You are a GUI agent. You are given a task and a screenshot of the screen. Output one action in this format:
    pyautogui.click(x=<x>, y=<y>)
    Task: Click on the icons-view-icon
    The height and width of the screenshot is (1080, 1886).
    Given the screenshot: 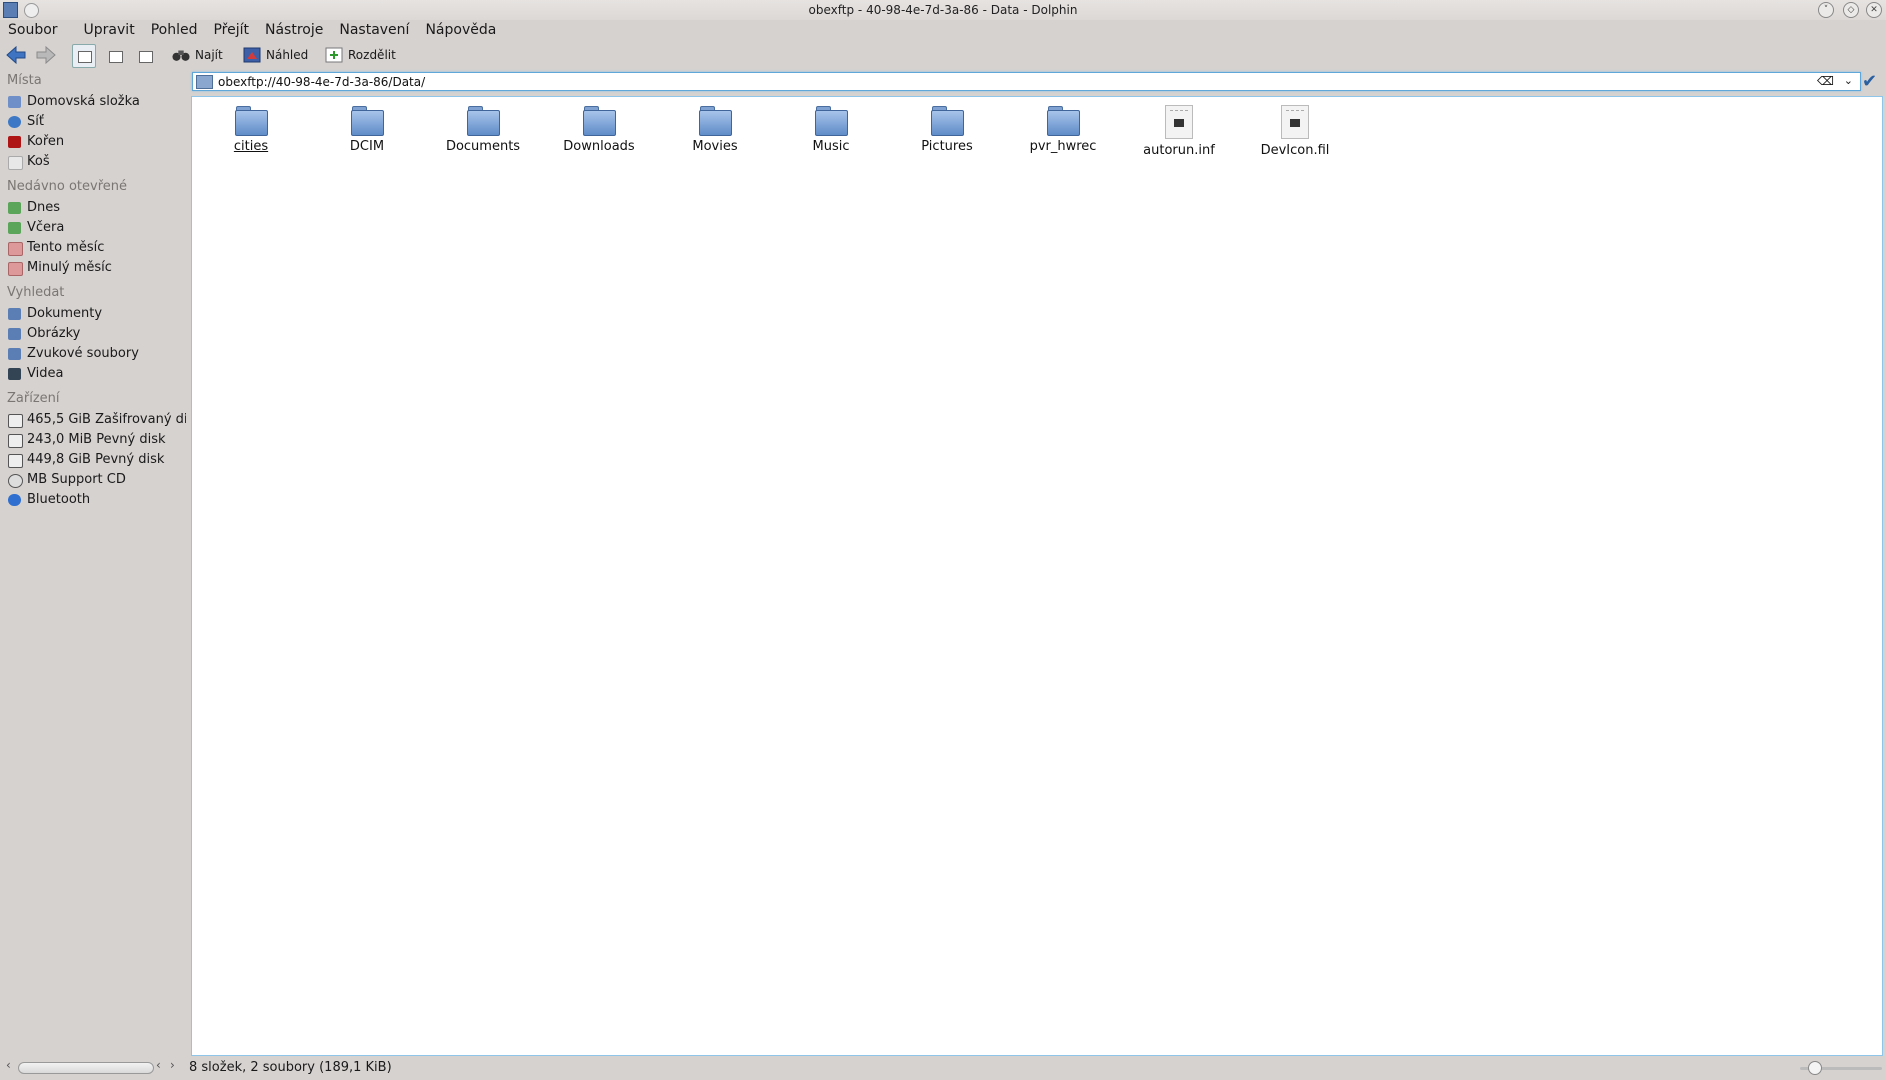 What is the action you would take?
    pyautogui.click(x=85, y=57)
    